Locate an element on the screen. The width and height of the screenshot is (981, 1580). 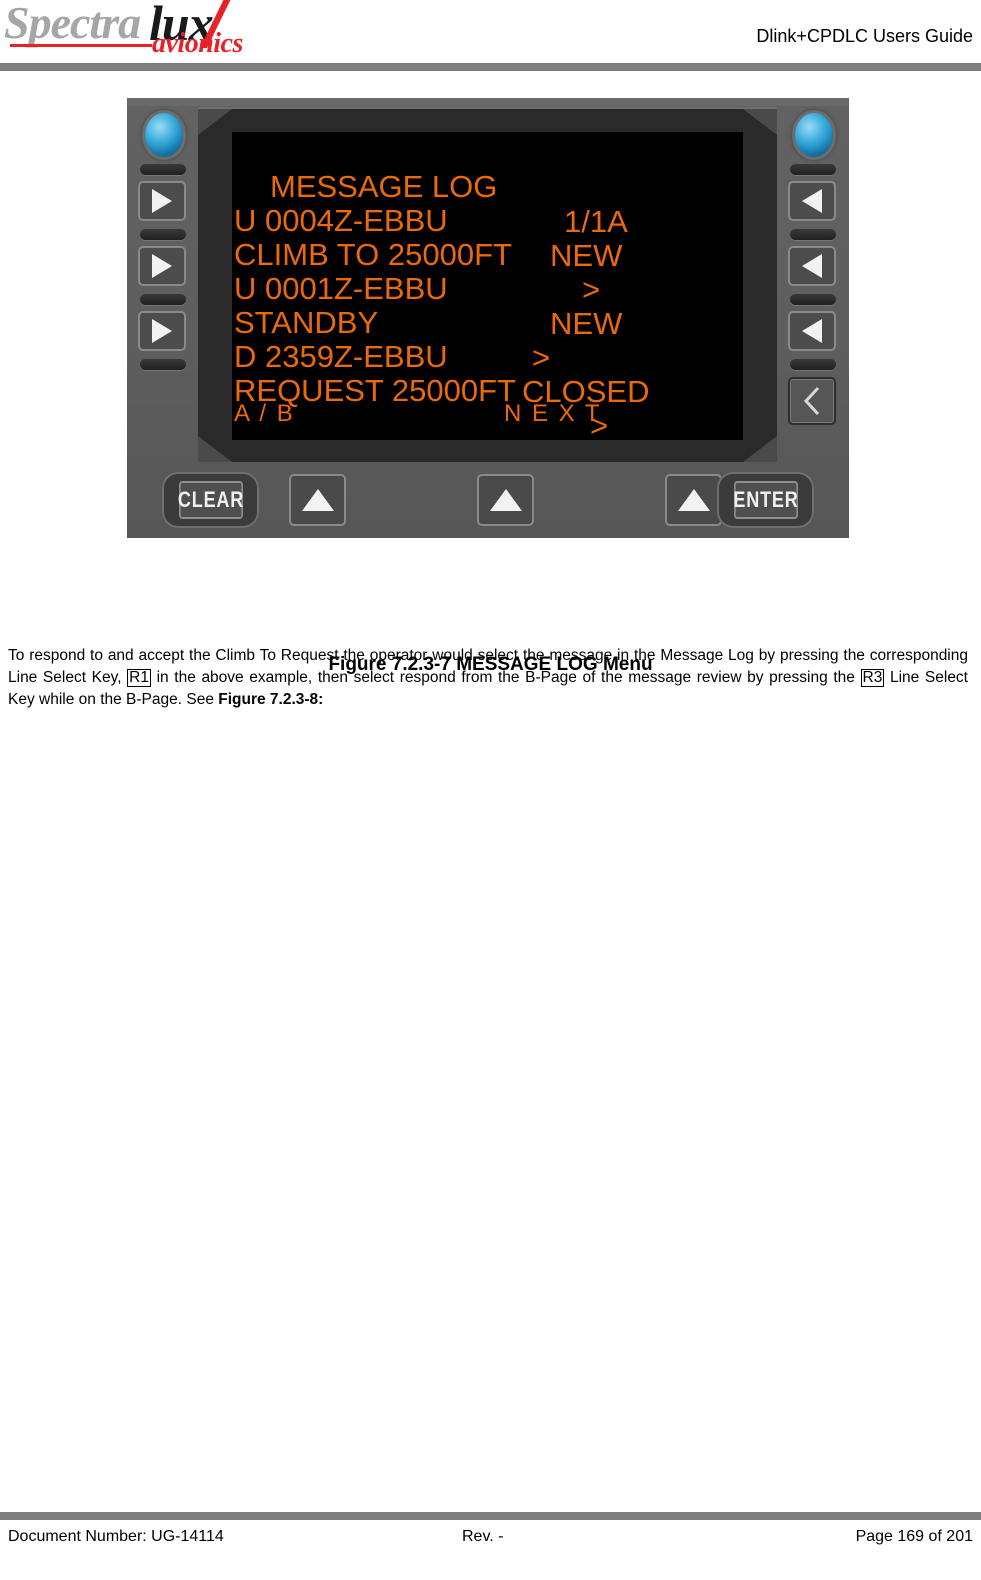
figure-reference-link: Figure 7.2.3-8: is located at coordinates (271, 699).